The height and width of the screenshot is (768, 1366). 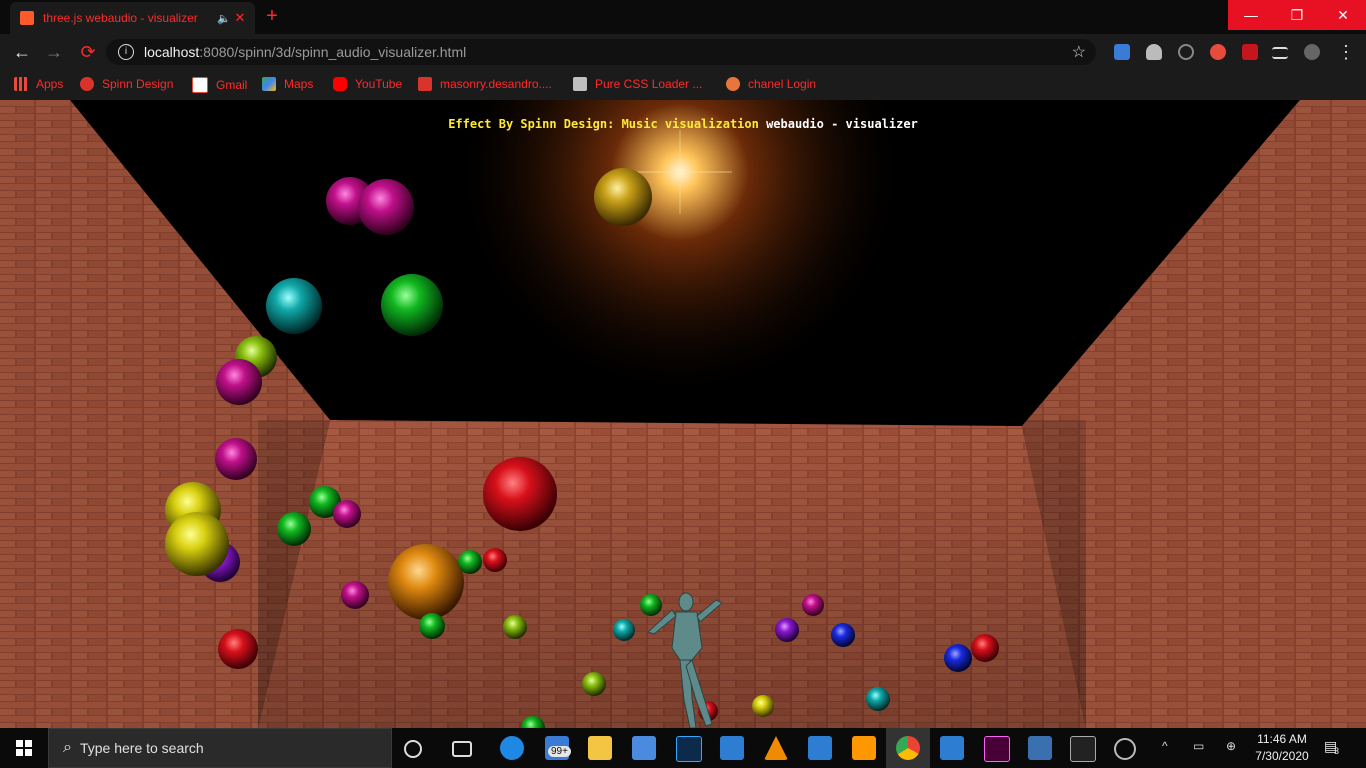 I want to click on tray-chevron-icon: ^, so click(x=1165, y=746).